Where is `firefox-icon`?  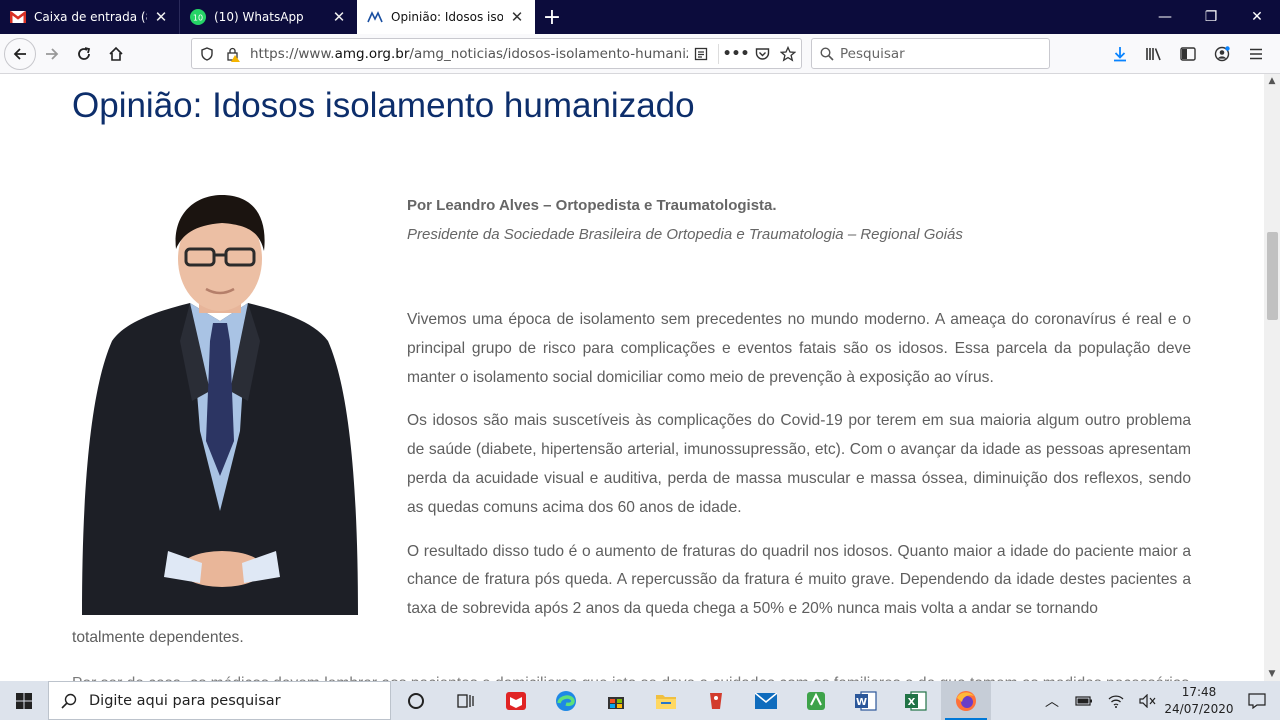 firefox-icon is located at coordinates (966, 700).